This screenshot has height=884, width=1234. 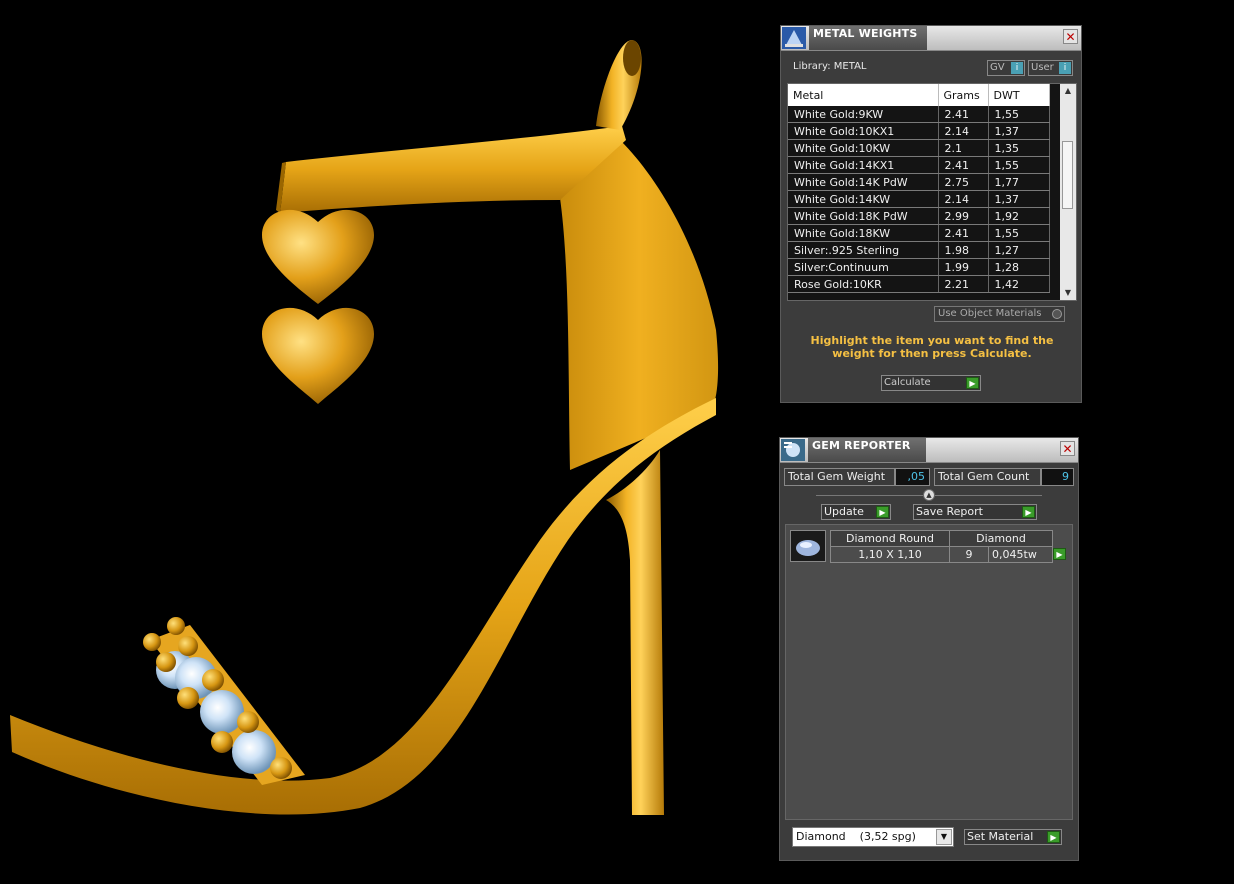 I want to click on gem-size: 1,10 X 1,10, so click(x=890, y=554).